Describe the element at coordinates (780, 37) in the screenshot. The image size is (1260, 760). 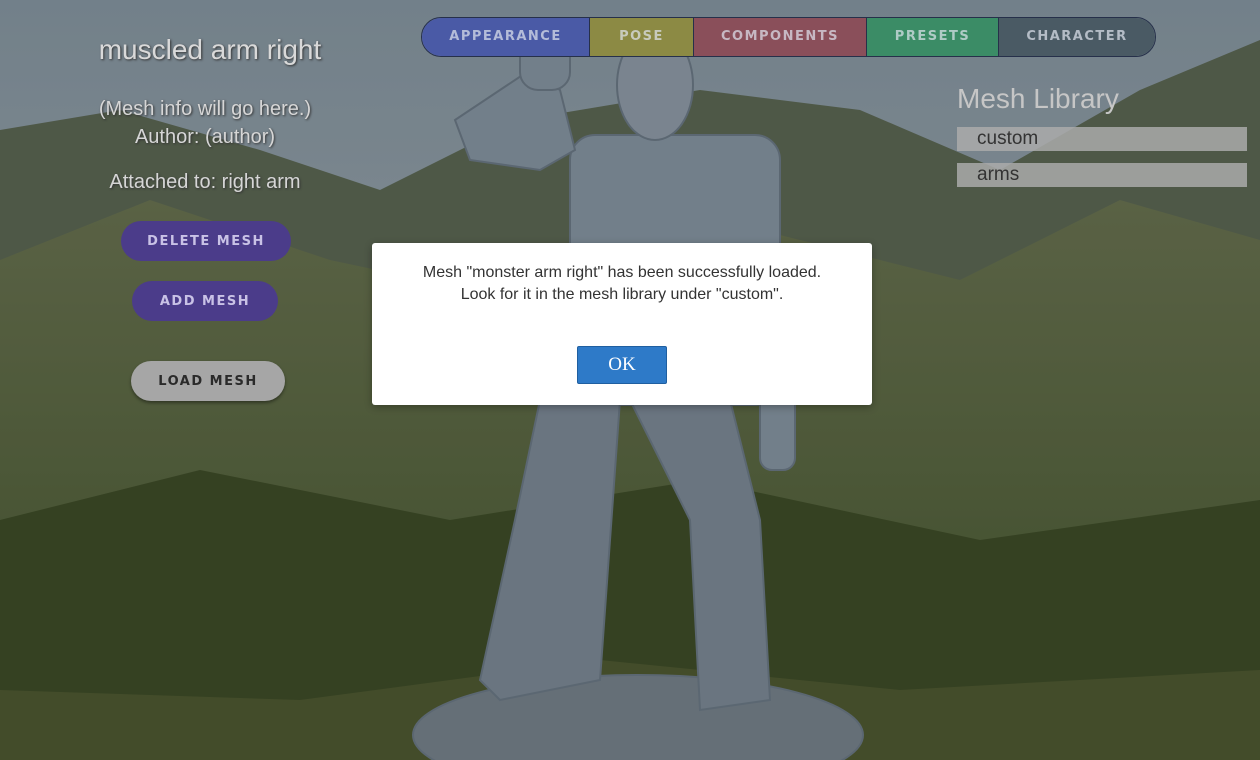
I see `tab-components: COMPONENTS` at that location.